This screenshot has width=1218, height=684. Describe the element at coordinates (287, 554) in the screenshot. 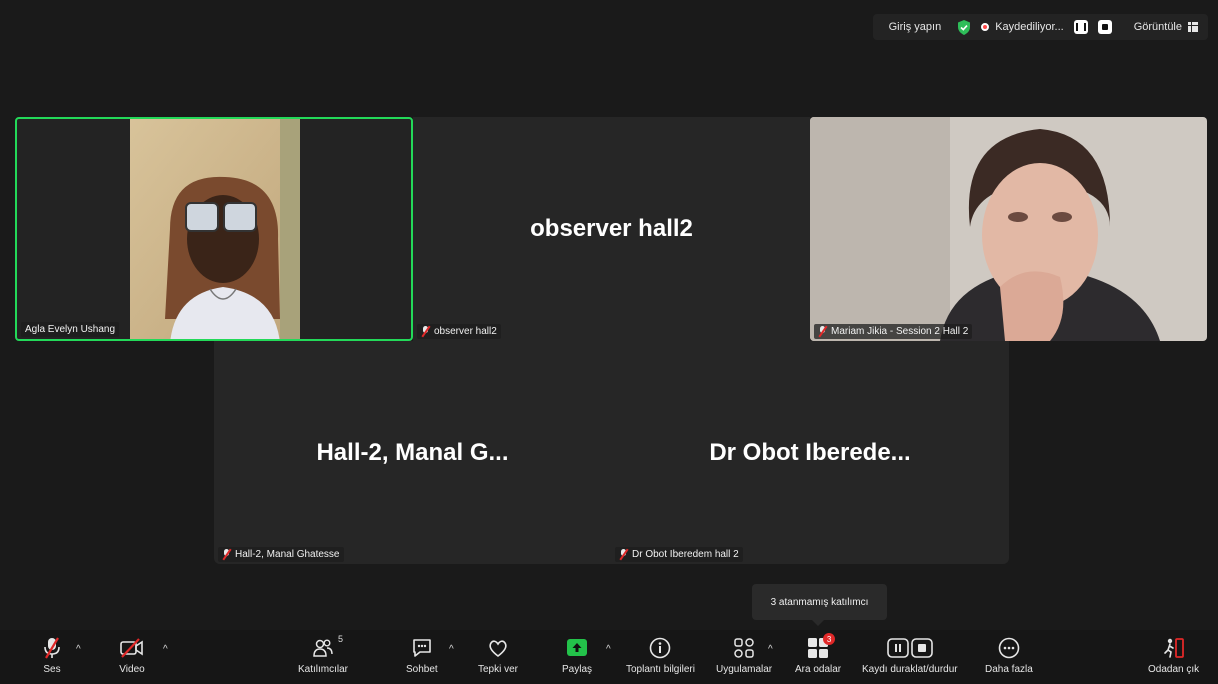

I see `participant-name: Hall-2, Manal Ghatesse` at that location.